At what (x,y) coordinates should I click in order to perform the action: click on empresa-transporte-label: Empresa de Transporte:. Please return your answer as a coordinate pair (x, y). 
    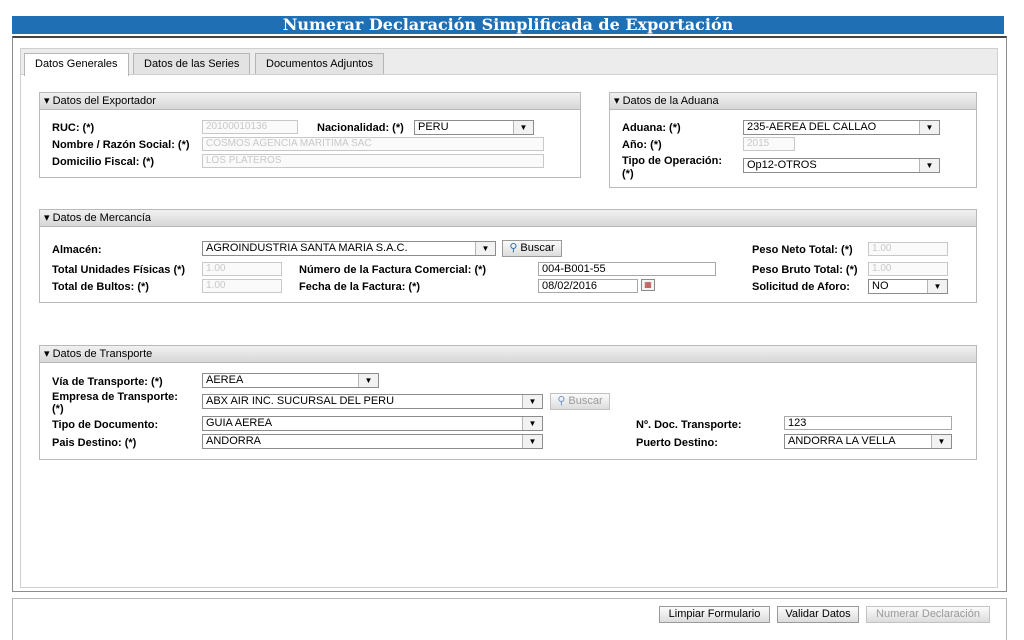
    Looking at the image, I should click on (115, 397).